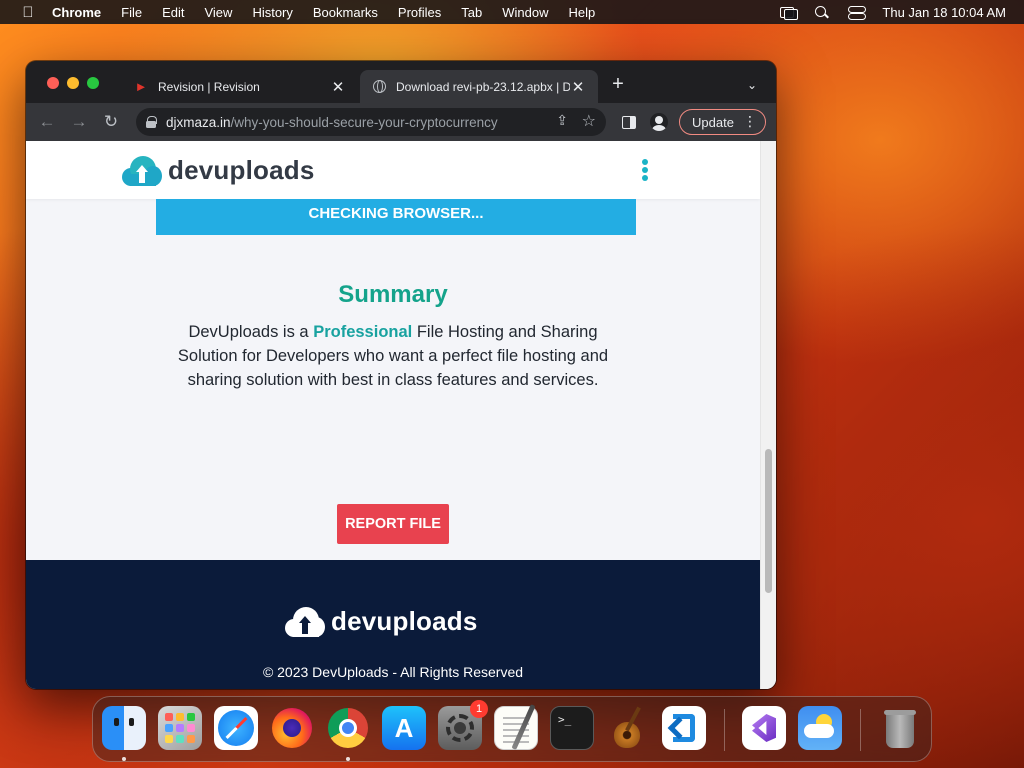  I want to click on control-center-icon, so click(857, 12).